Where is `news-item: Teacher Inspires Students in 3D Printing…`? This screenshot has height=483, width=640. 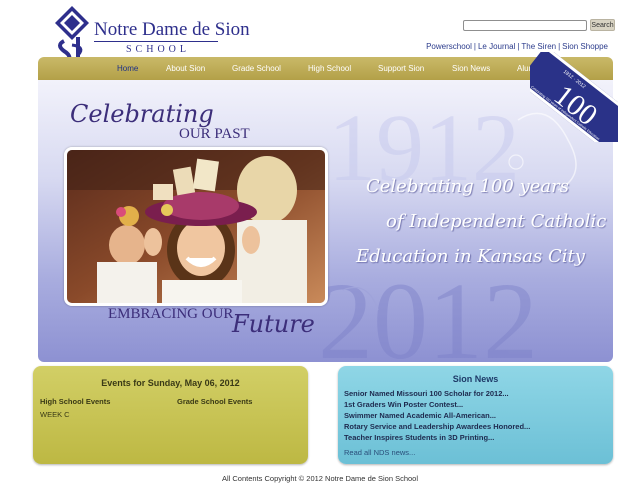
news-item: Teacher Inspires Students in 3D Printing… is located at coordinates (419, 437).